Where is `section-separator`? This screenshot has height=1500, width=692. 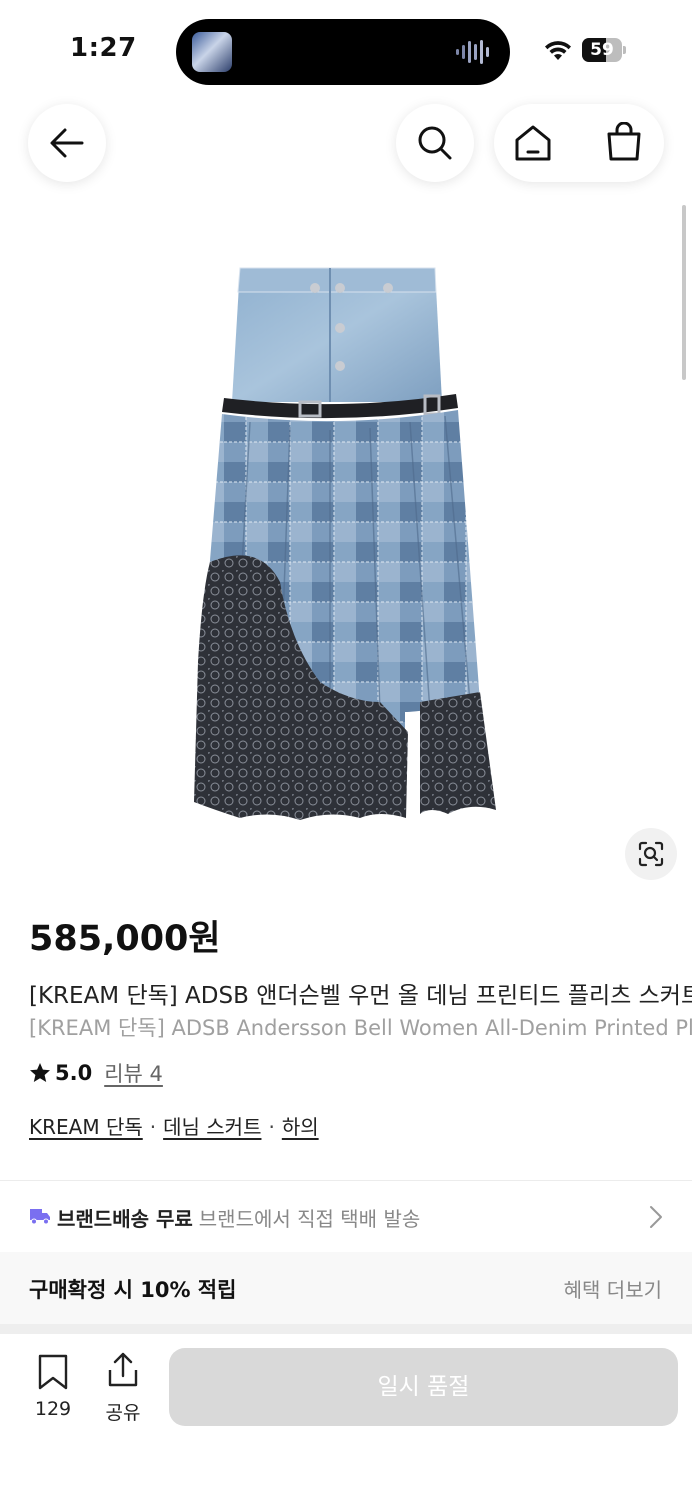 section-separator is located at coordinates (346, 1329).